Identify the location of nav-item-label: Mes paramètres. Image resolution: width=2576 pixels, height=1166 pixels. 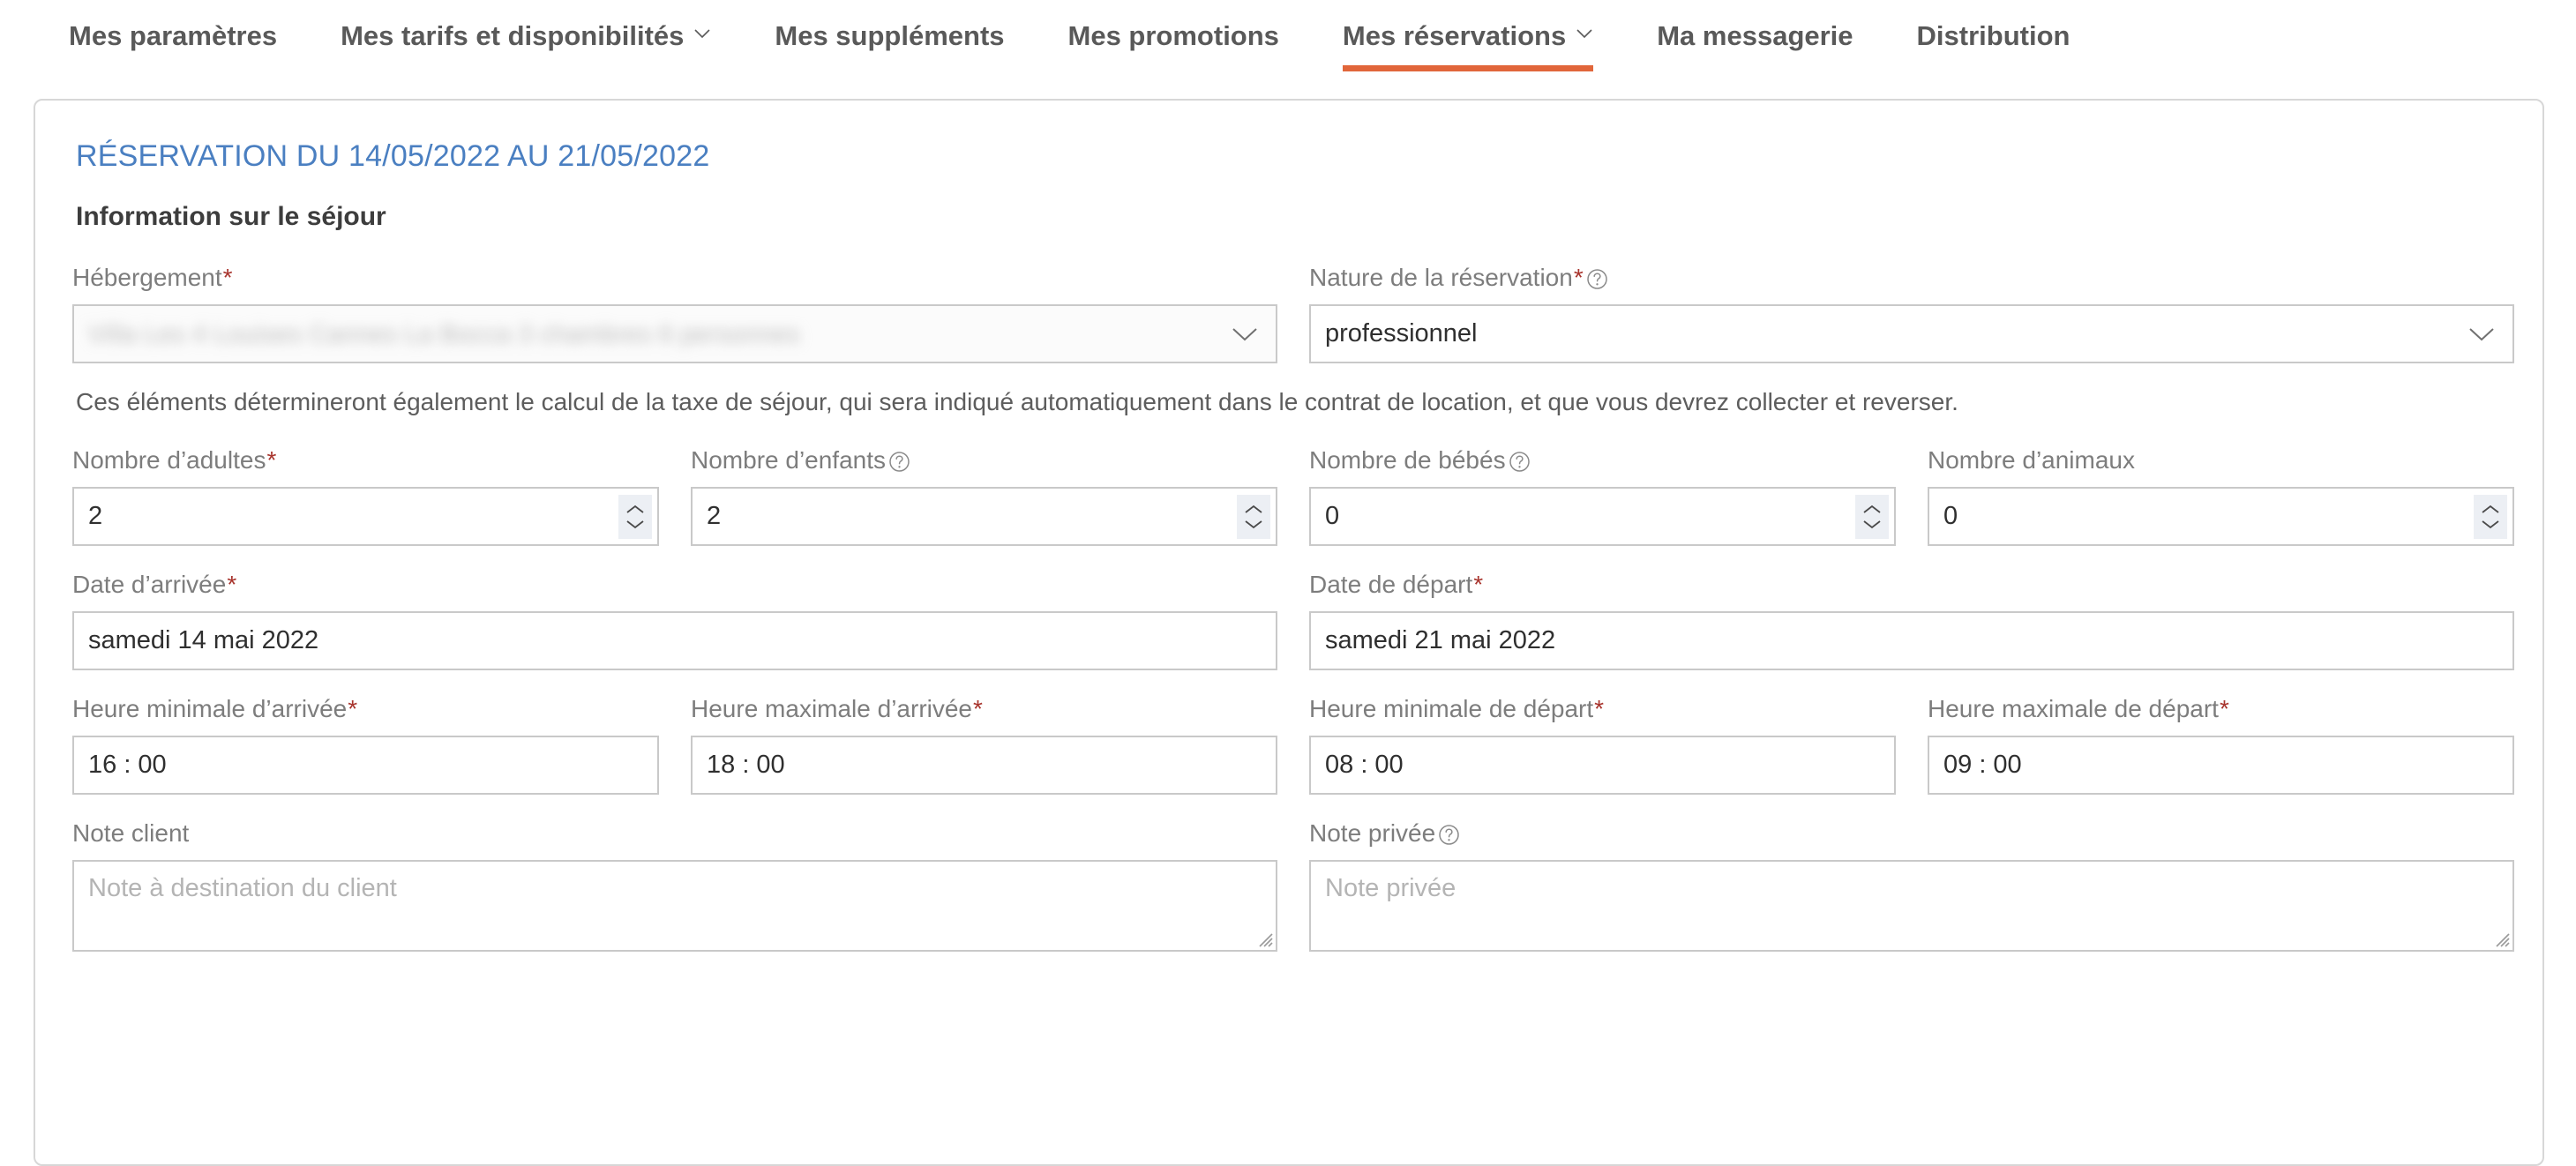
(174, 35).